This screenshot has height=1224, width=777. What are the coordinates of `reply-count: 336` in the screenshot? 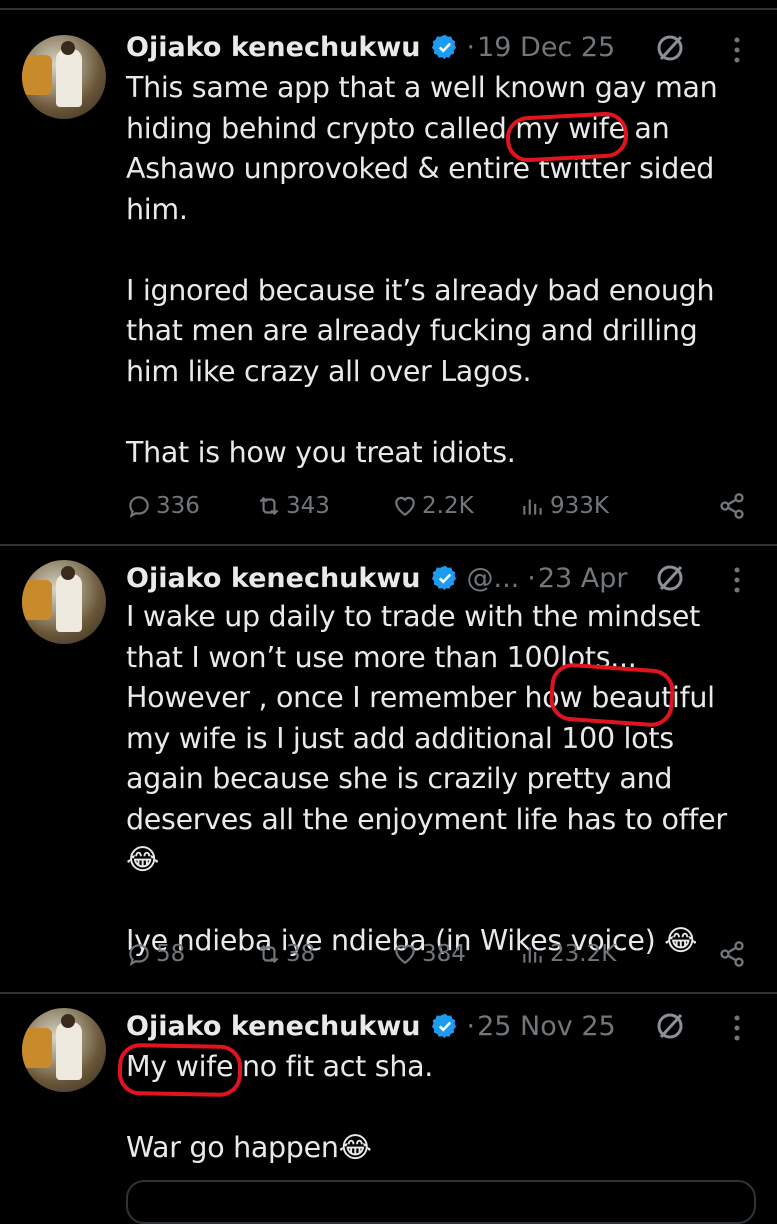 It's located at (178, 506).